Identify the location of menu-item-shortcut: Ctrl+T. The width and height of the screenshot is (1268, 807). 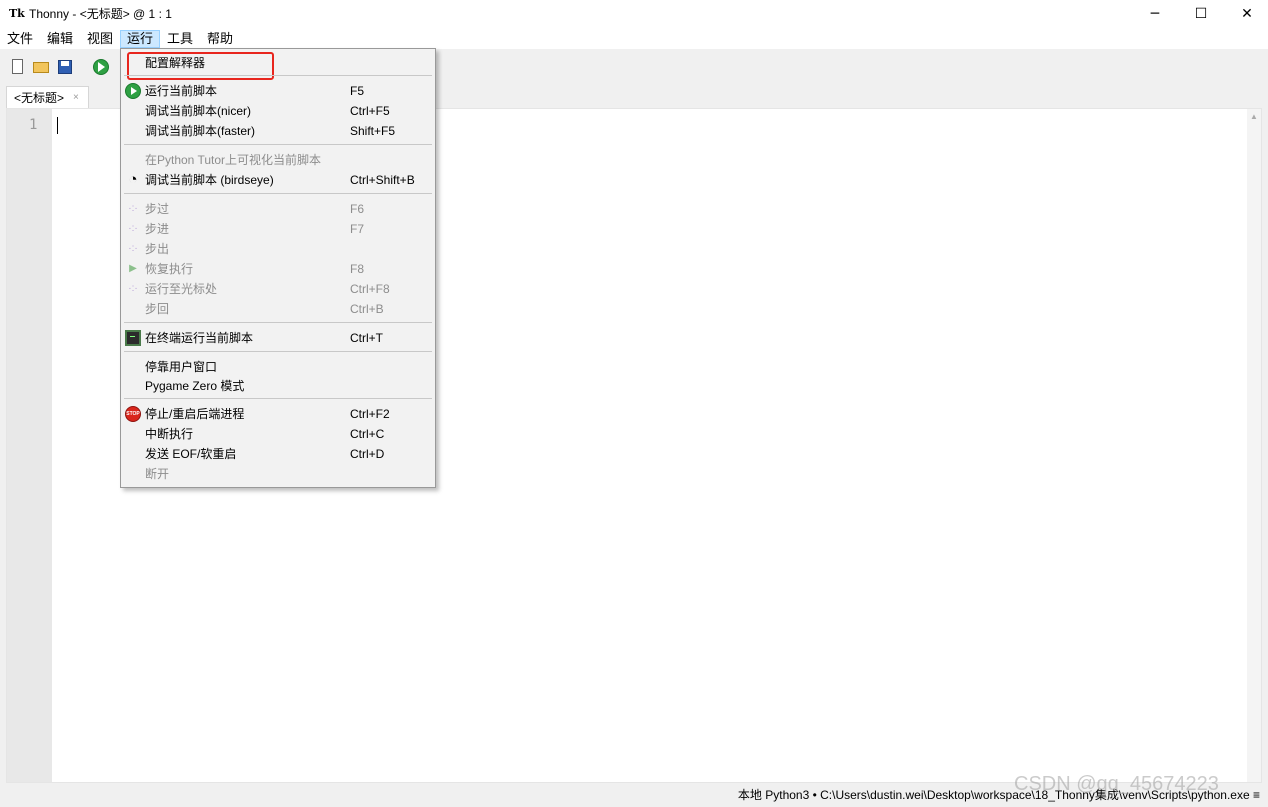
(366, 338).